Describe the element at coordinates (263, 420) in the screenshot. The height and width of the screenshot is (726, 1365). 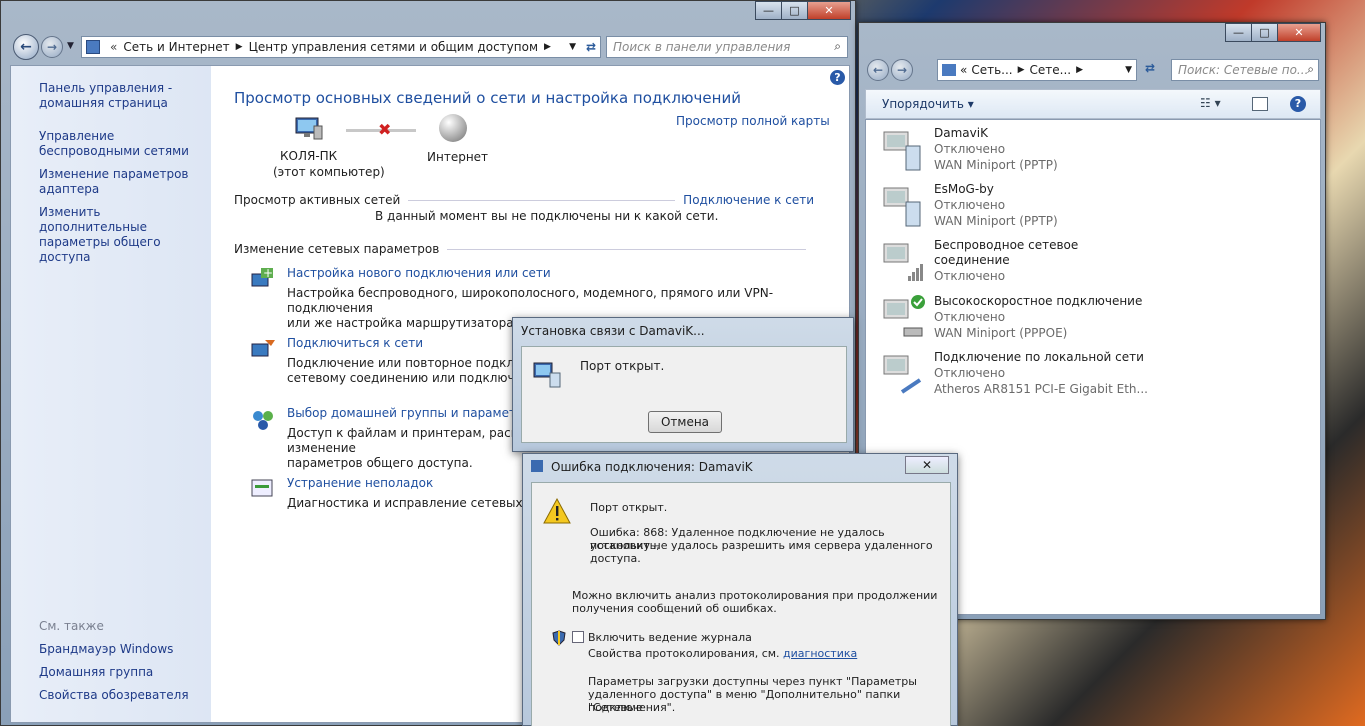
I see `homegroup-icon` at that location.